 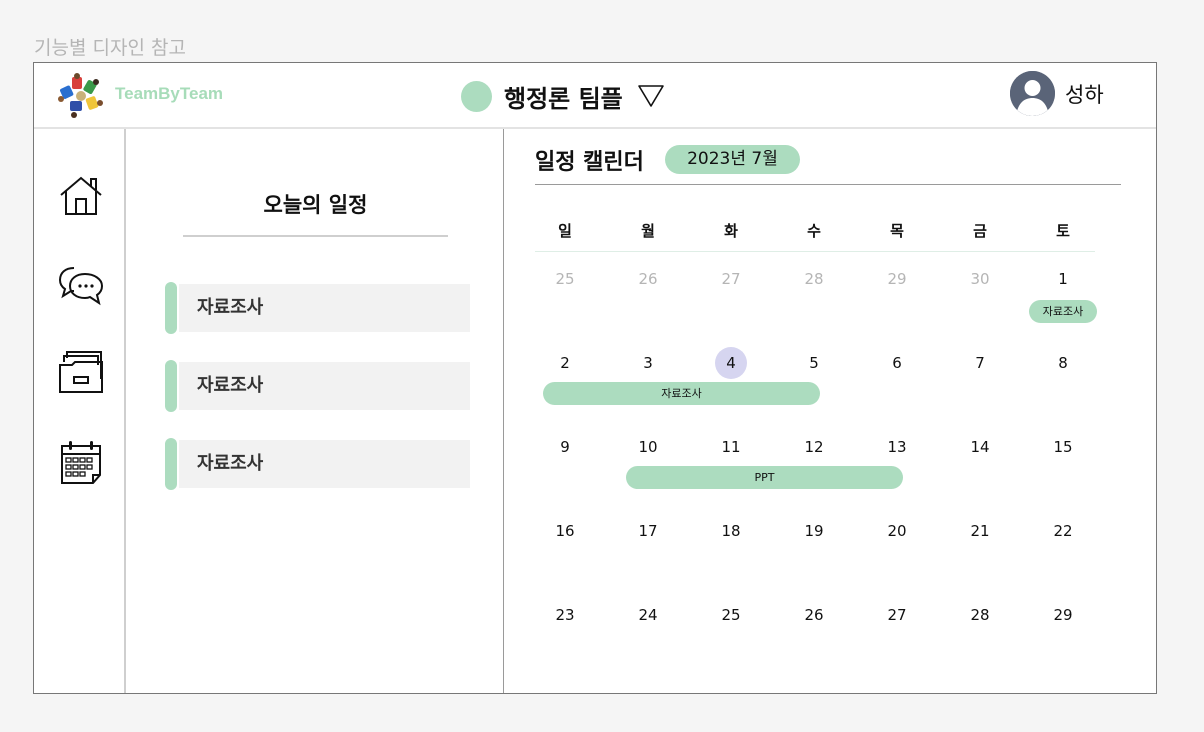 I want to click on brand-name: TeamByTeam, so click(x=169, y=93).